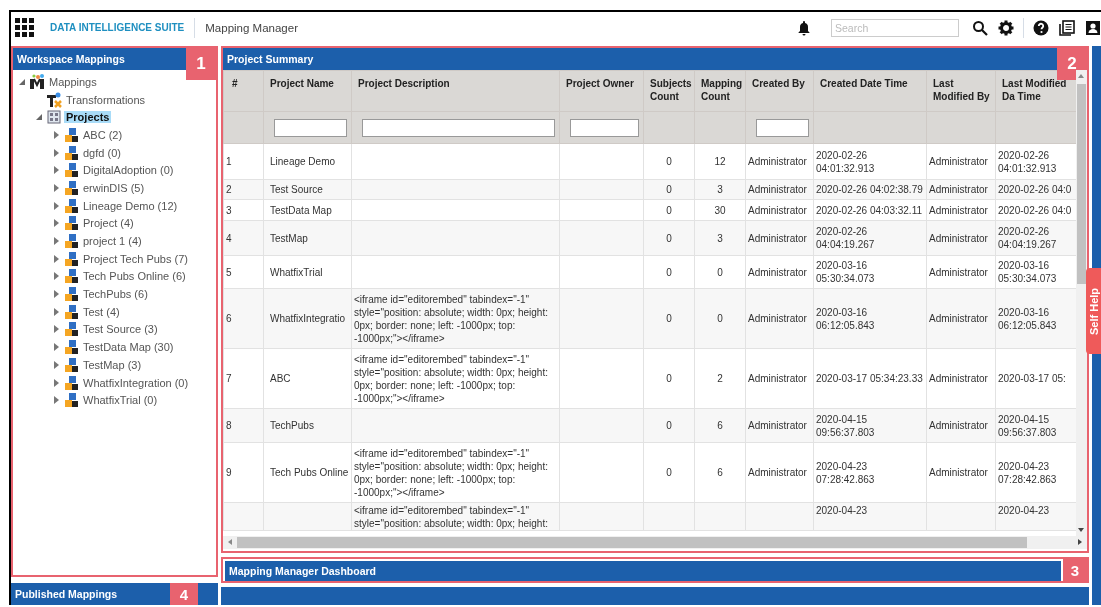 The width and height of the screenshot is (1101, 607). I want to click on tree-item: Mappings, so click(73, 81).